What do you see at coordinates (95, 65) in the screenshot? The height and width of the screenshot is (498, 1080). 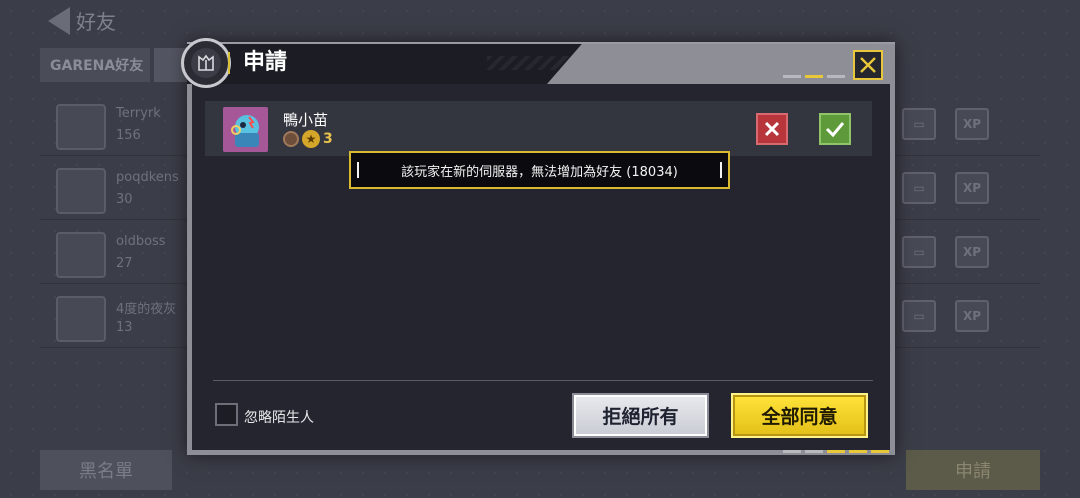 I see `bg-tab-garena: GARENA好友` at bounding box center [95, 65].